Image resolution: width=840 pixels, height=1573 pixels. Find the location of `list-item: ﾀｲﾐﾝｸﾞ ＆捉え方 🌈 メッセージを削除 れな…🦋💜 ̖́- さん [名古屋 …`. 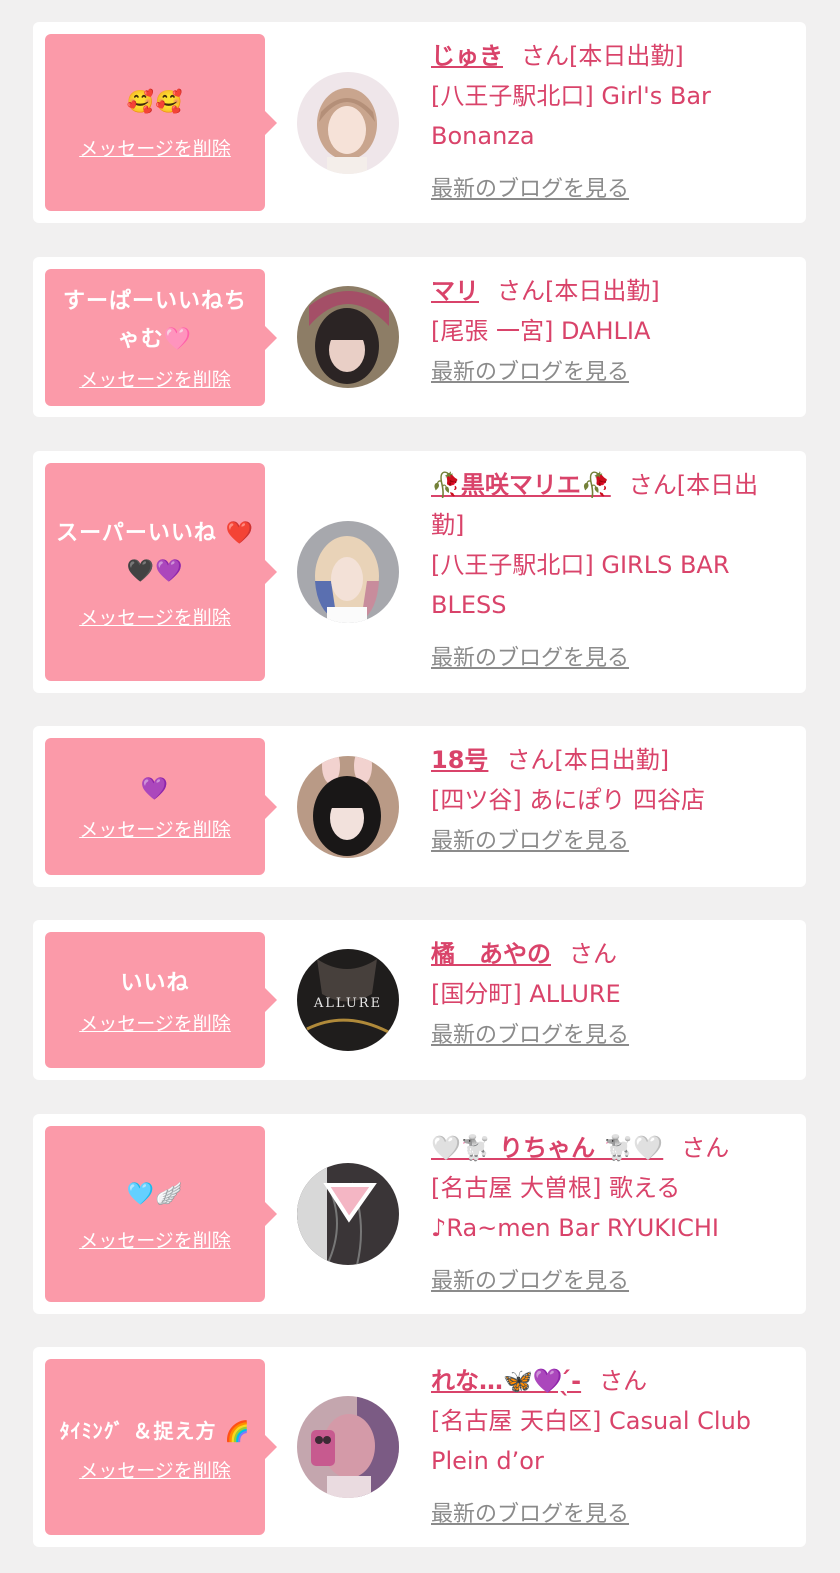

list-item: ﾀｲﾐﾝｸﾞ ＆捉え方 🌈 メッセージを削除 れな…🦋💜 ̖́- さん [名古屋 … is located at coordinates (419, 1447).